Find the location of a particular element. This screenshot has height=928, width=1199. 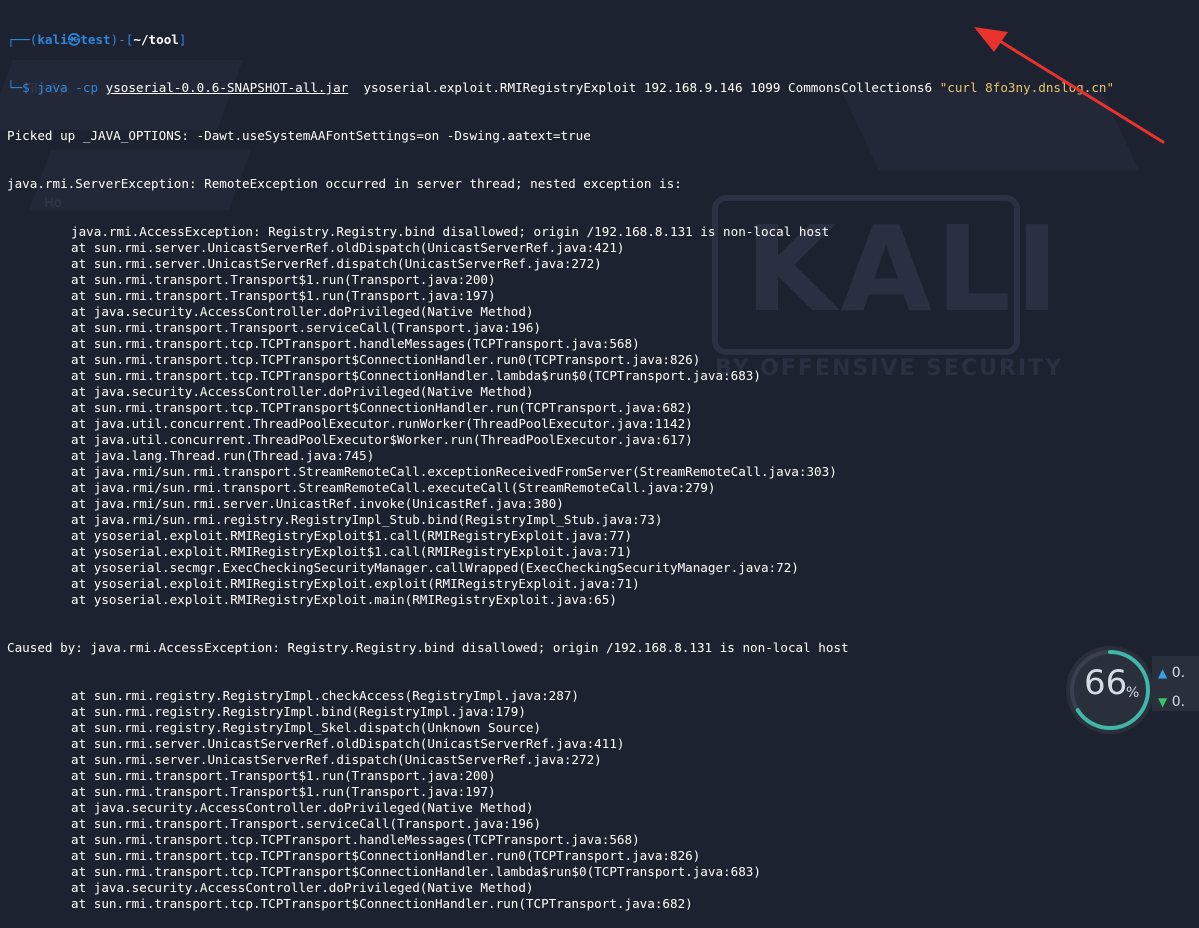

prompt-close: )-[ is located at coordinates (122, 39).